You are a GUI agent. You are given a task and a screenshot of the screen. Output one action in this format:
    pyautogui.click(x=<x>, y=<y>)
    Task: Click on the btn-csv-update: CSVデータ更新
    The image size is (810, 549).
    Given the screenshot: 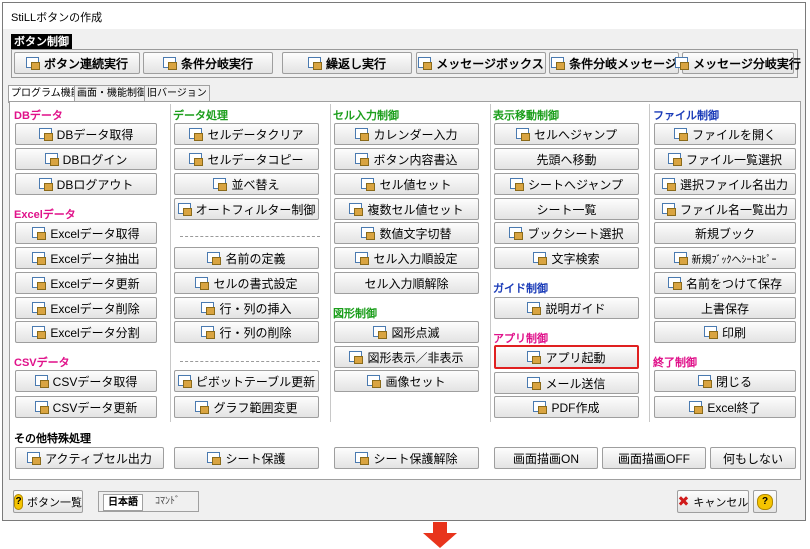 What is the action you would take?
    pyautogui.click(x=86, y=407)
    